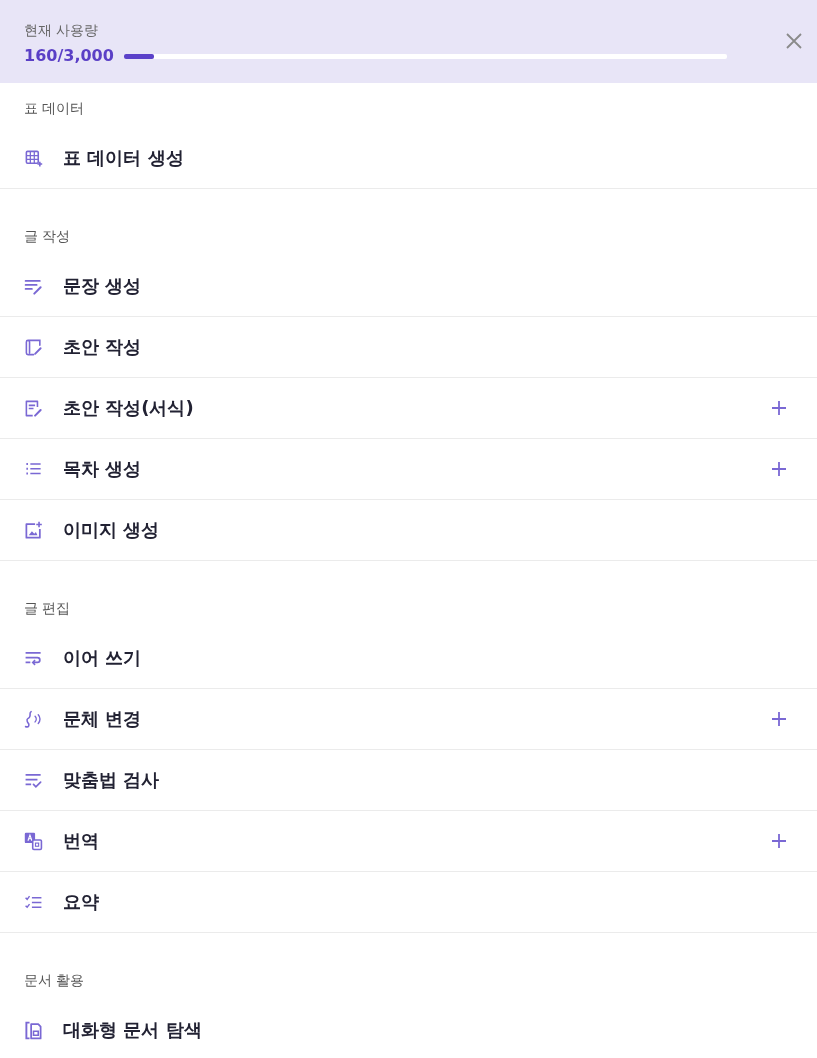 The width and height of the screenshot is (817, 1058). I want to click on close-icon, so click(794, 41).